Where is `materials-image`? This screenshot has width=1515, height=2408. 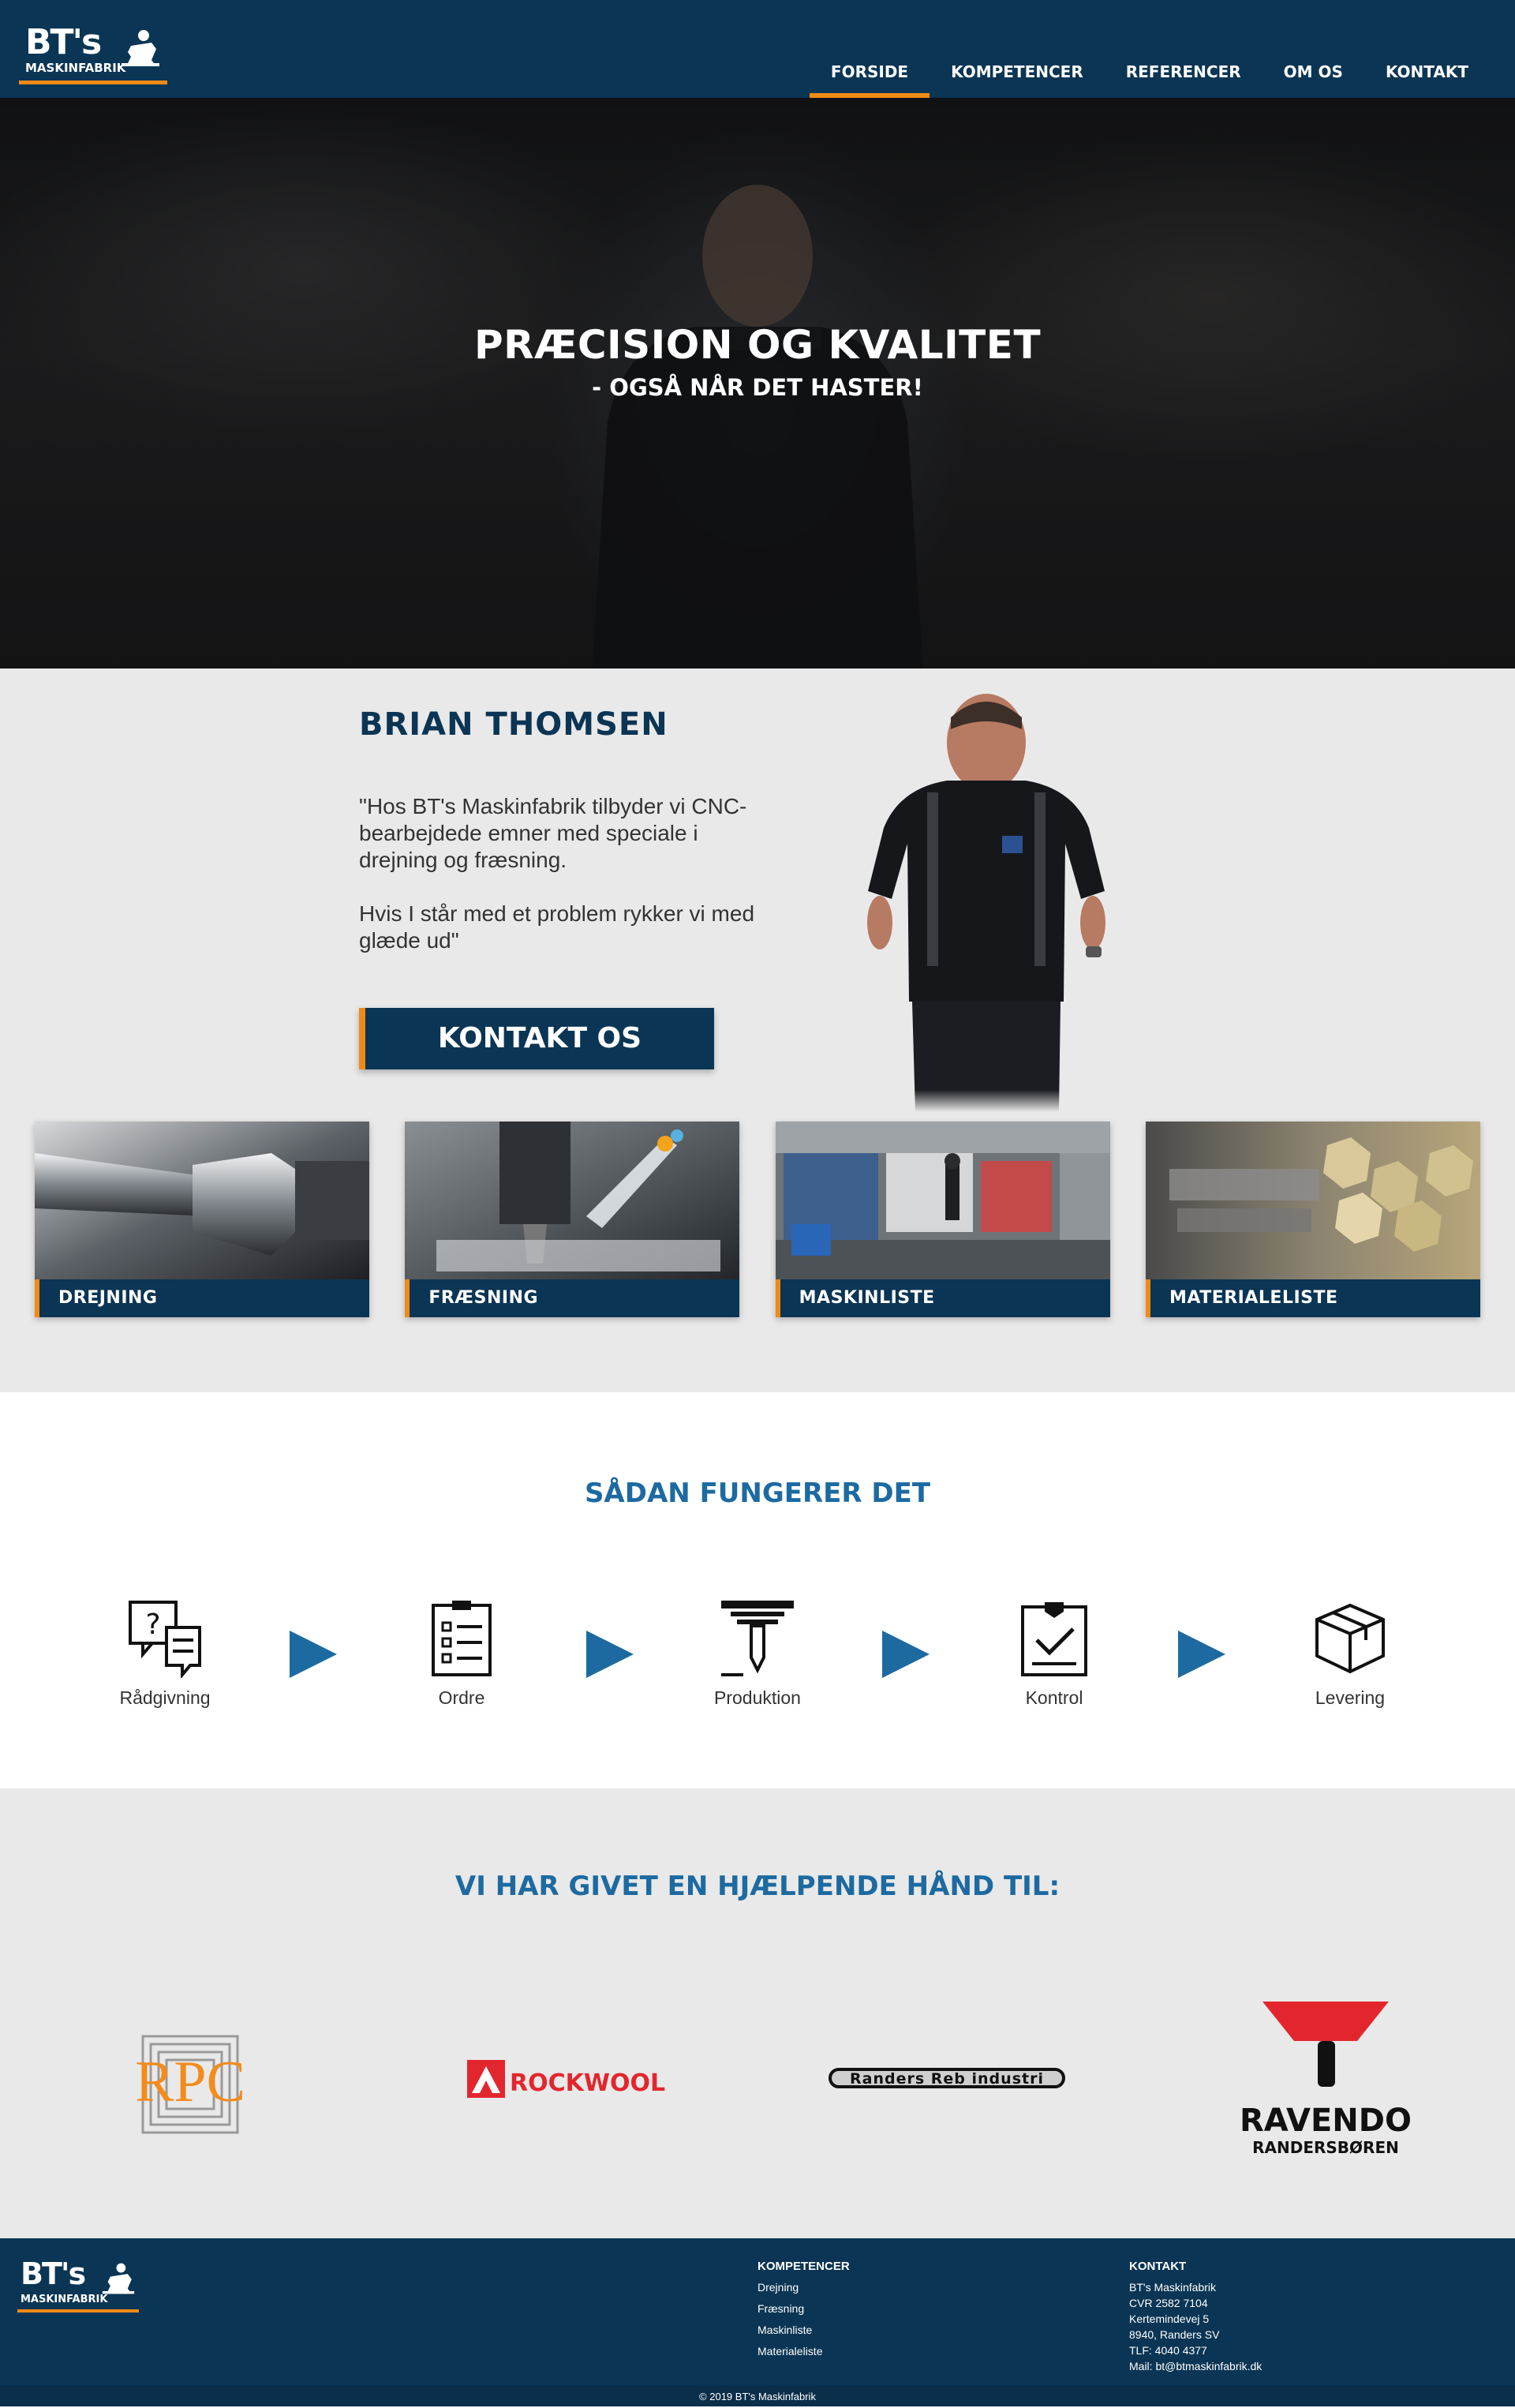
materials-image is located at coordinates (1312, 1200).